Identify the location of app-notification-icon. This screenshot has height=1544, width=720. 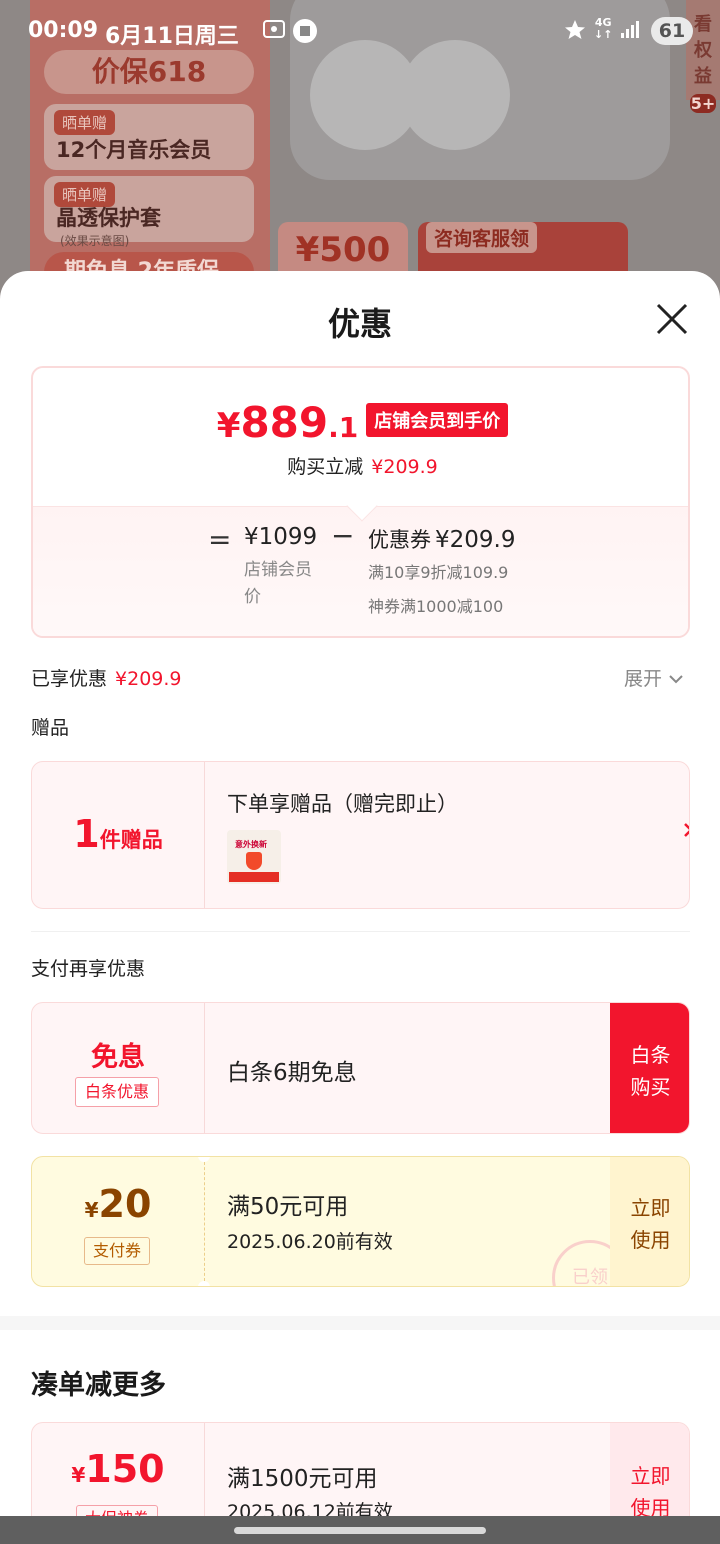
(305, 33).